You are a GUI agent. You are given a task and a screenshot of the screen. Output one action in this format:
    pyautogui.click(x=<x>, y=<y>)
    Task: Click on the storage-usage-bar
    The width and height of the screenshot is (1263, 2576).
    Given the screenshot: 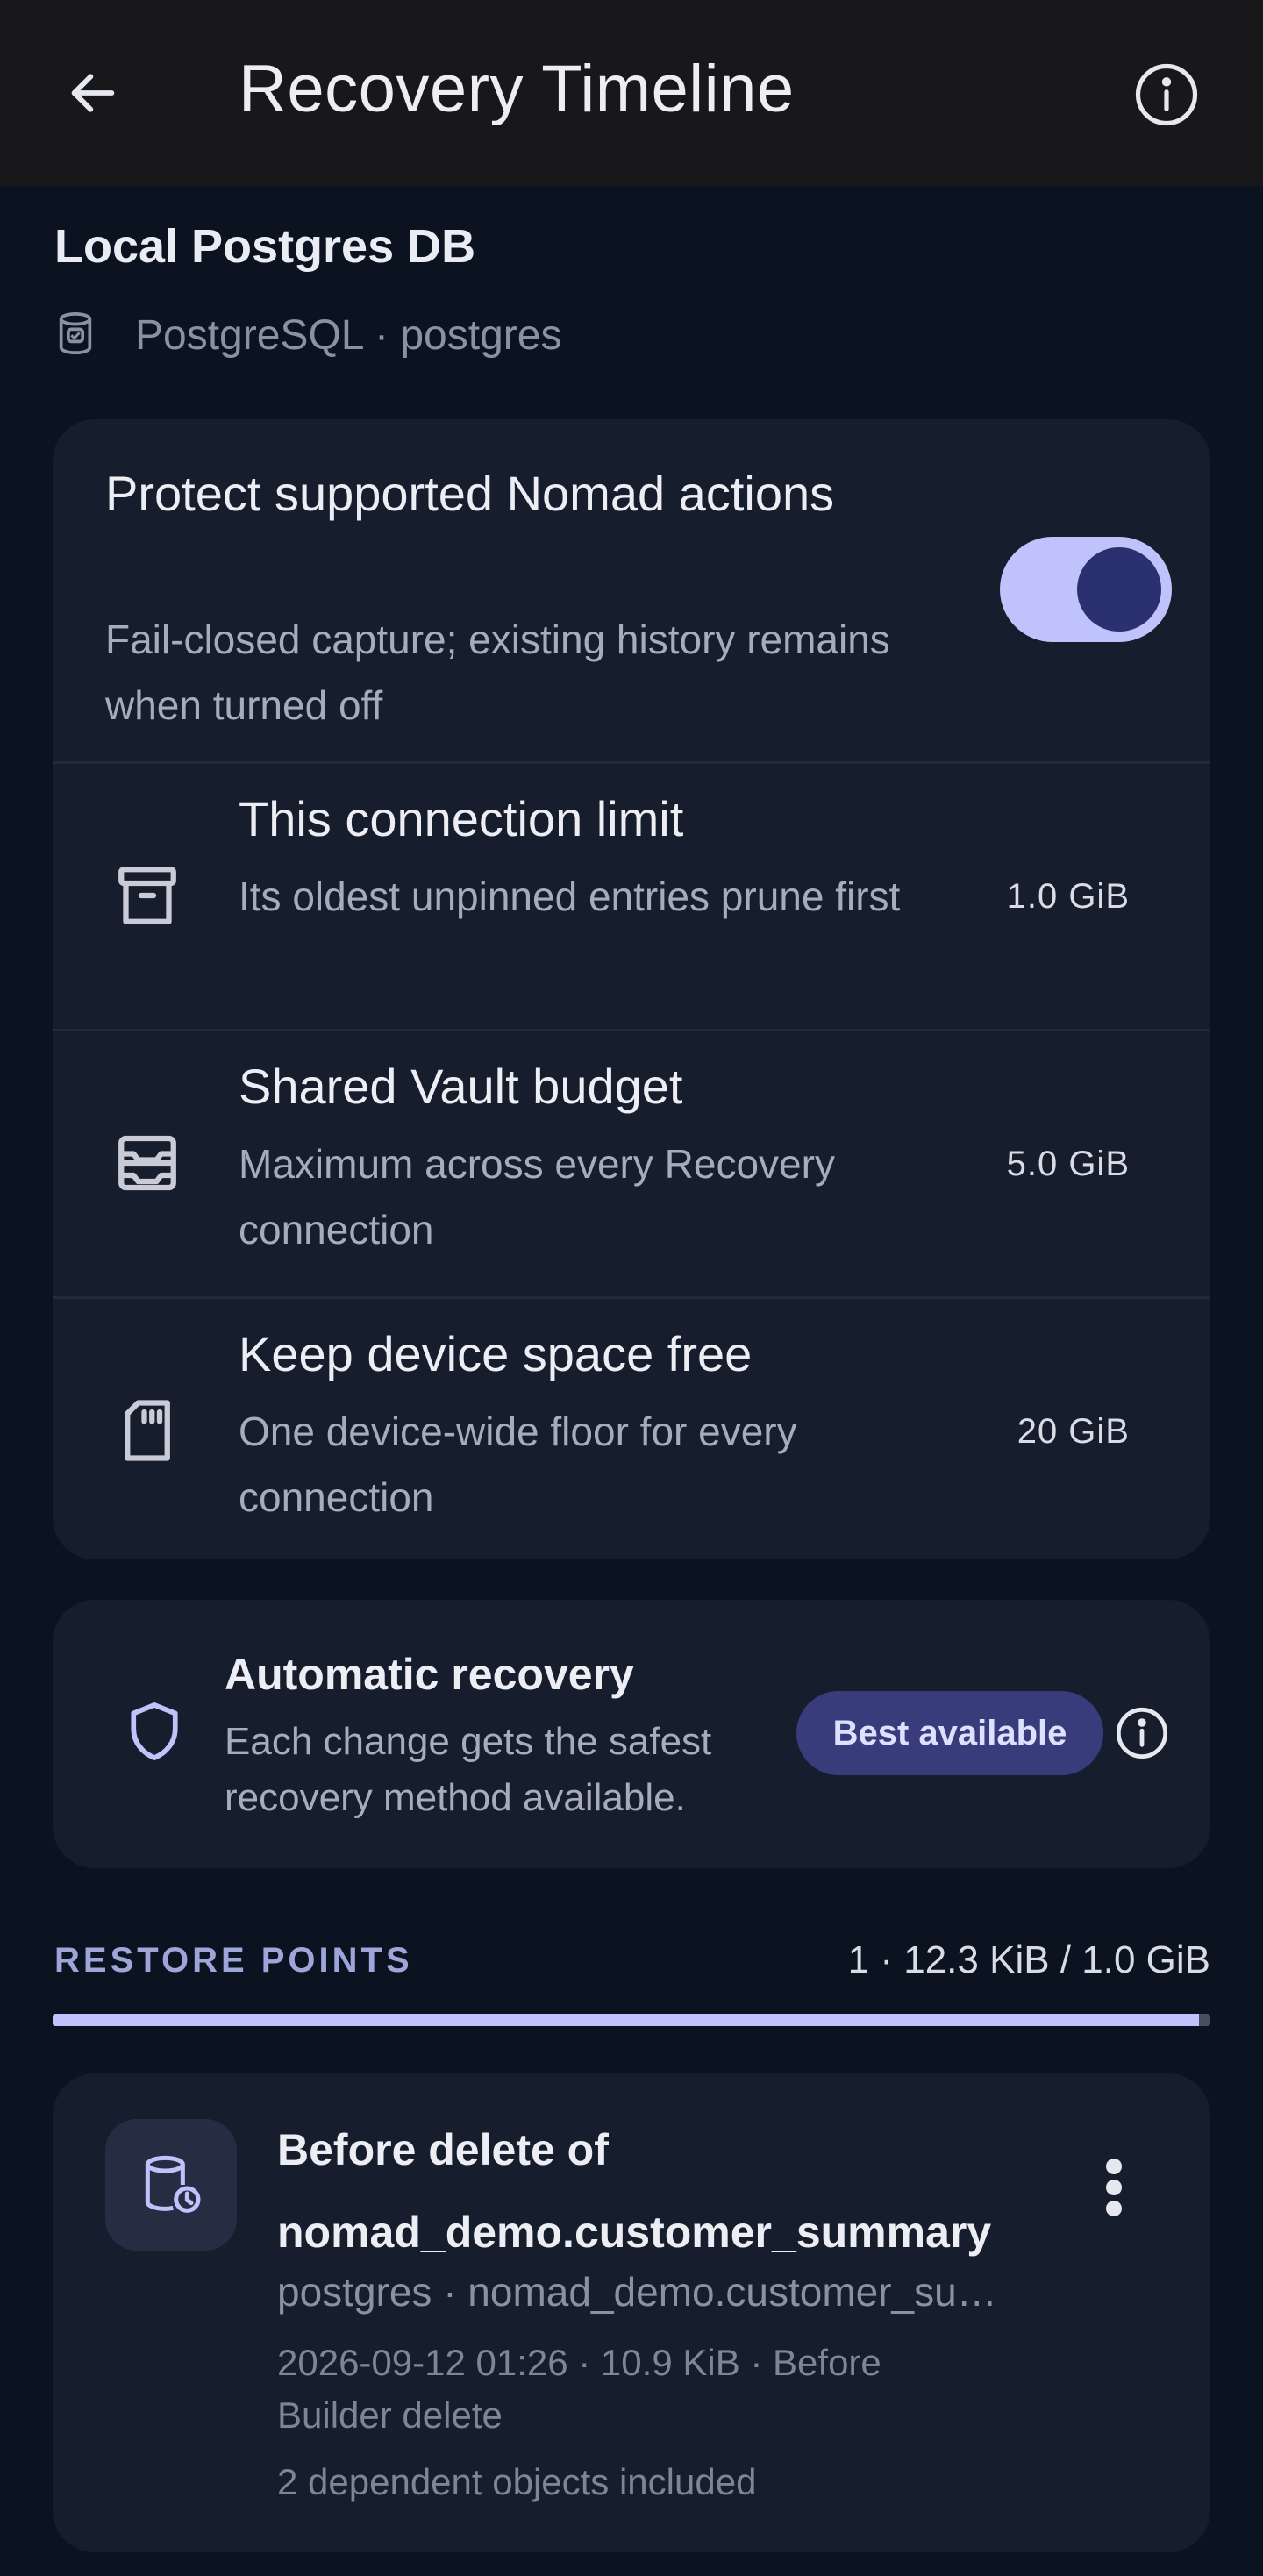 What is the action you would take?
    pyautogui.click(x=631, y=2020)
    